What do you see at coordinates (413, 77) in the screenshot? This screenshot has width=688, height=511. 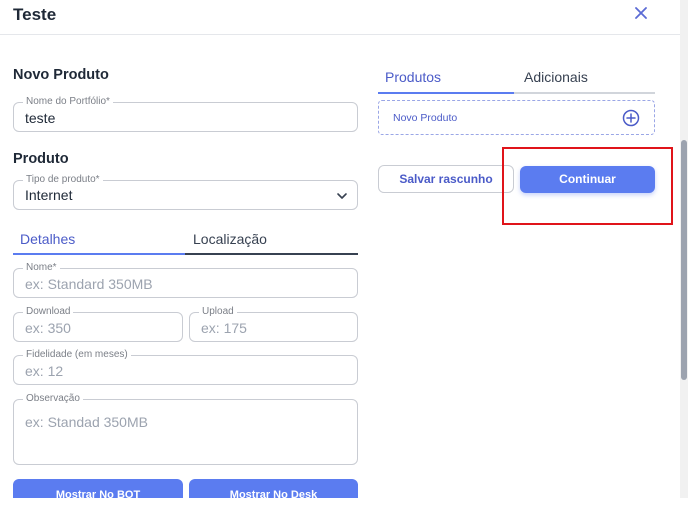 I see `tab-produtos: Produtos` at bounding box center [413, 77].